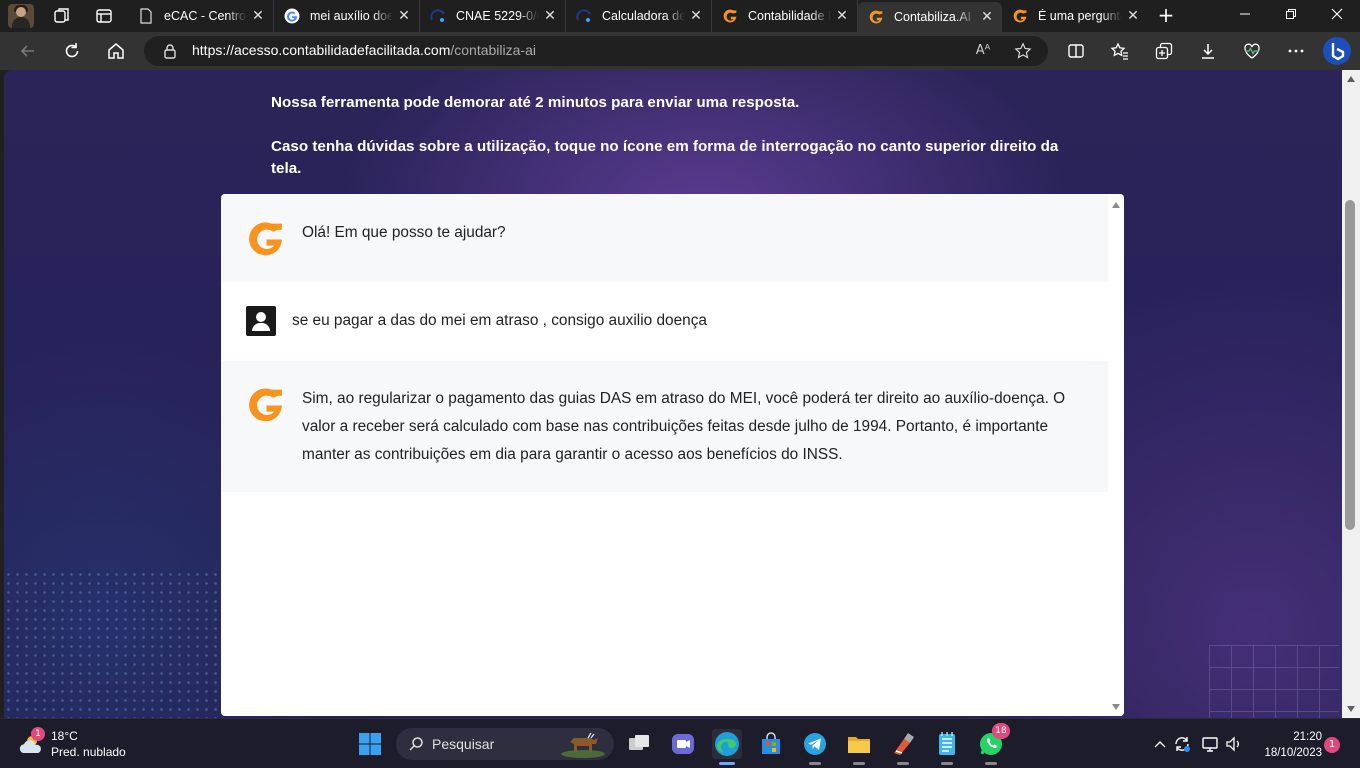 The height and width of the screenshot is (768, 1360). I want to click on read-aloud-icon: Aᴬ, so click(983, 51).